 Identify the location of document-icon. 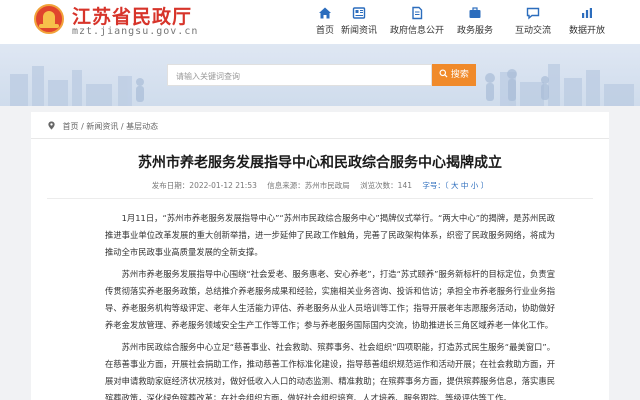
(417, 13).